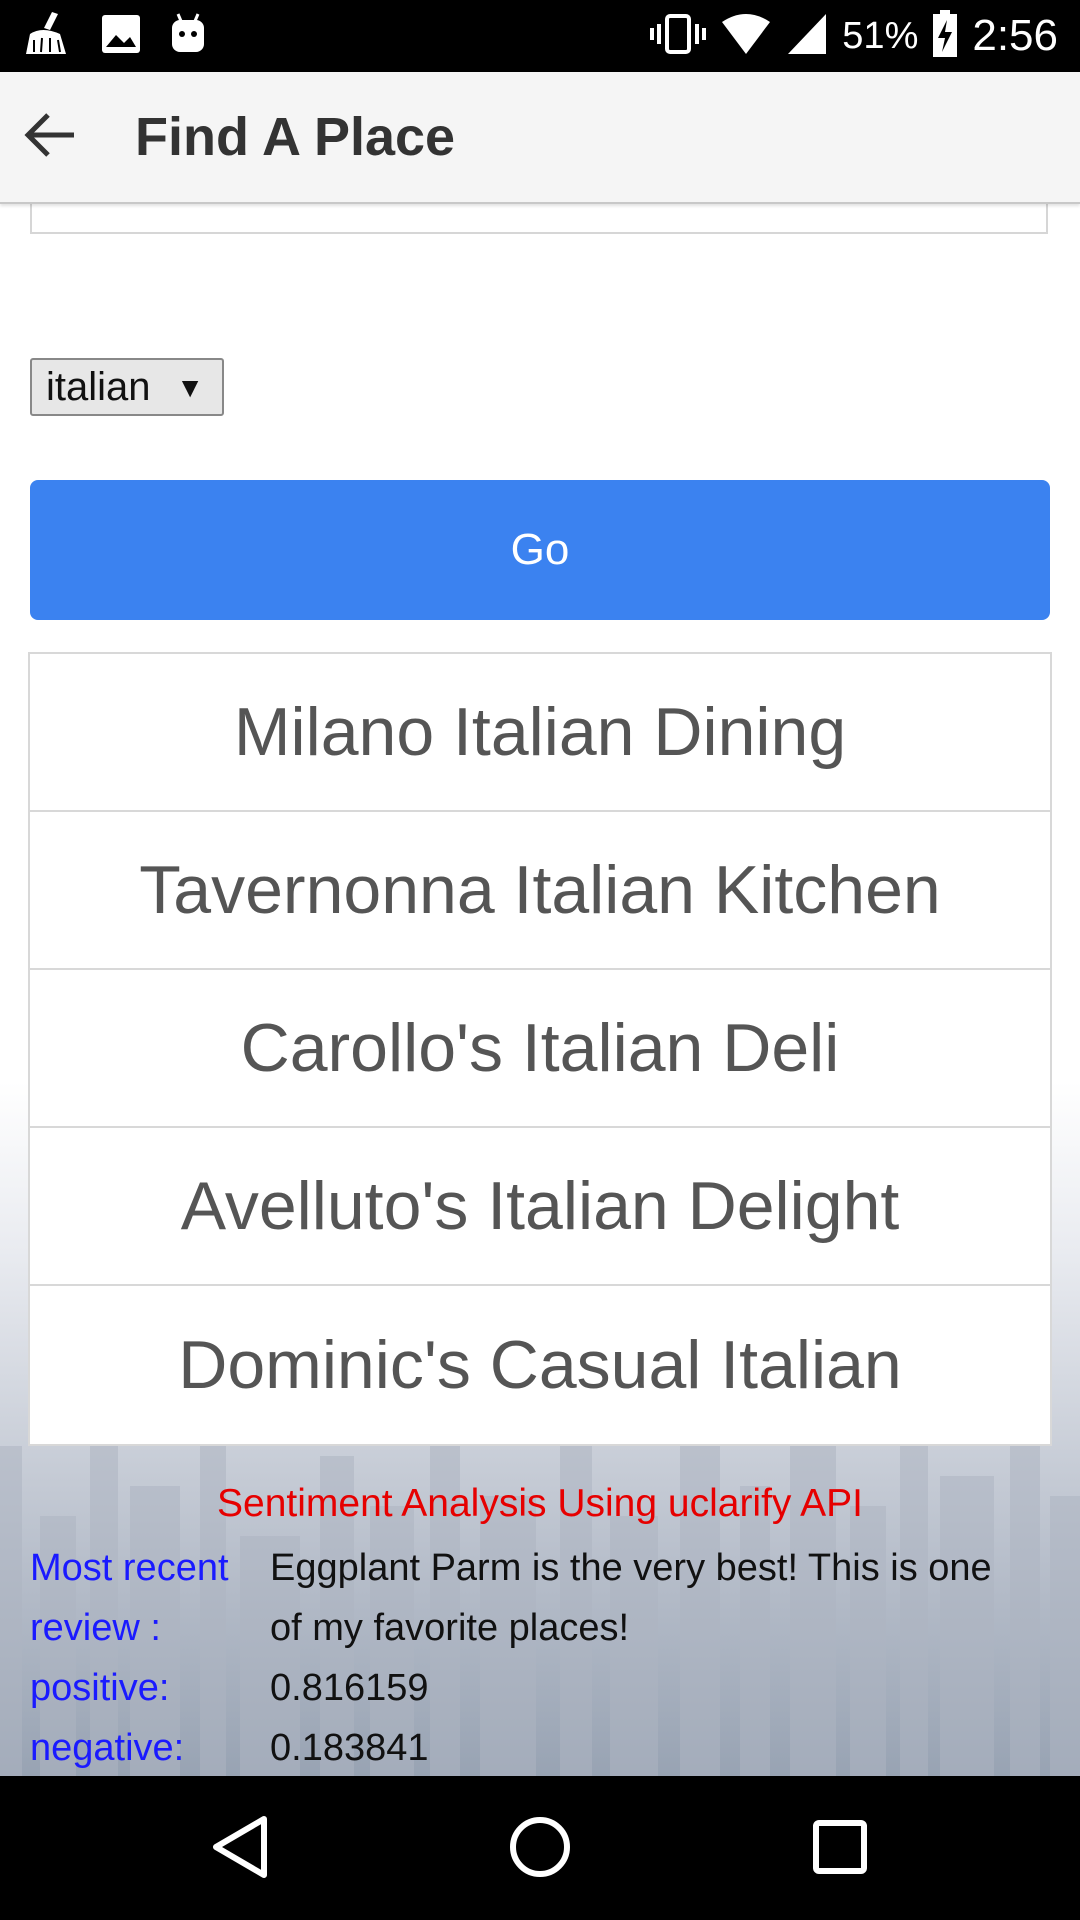  Describe the element at coordinates (121, 36) in the screenshot. I see `image-icon` at that location.